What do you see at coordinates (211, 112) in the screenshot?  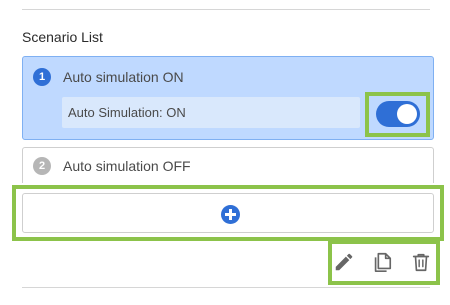 I see `auto-simulation-row: Auto Simulation: ON` at bounding box center [211, 112].